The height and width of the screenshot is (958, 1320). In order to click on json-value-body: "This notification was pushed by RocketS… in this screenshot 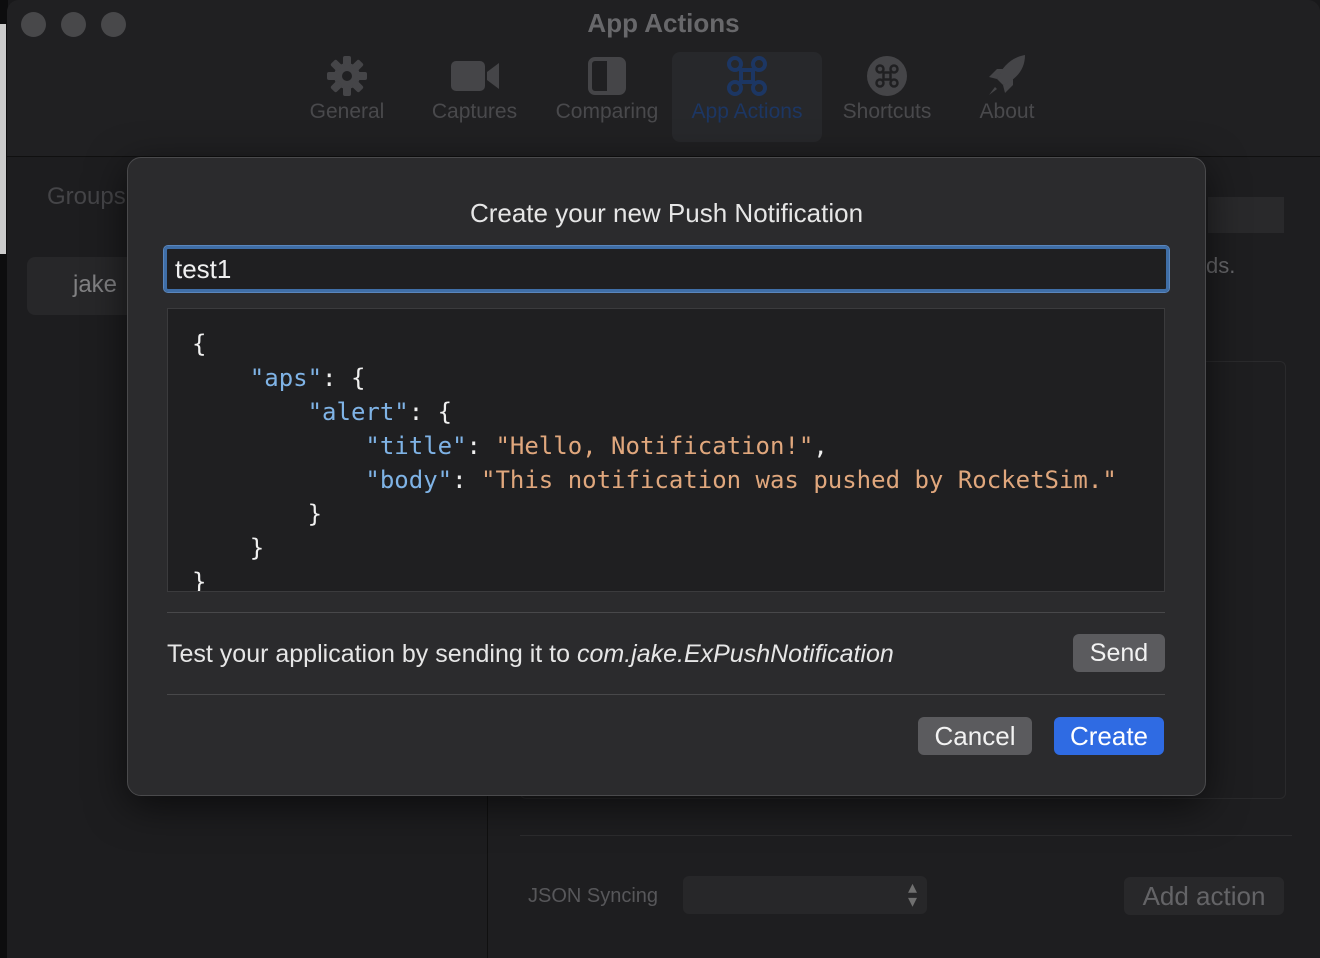, I will do `click(799, 480)`.